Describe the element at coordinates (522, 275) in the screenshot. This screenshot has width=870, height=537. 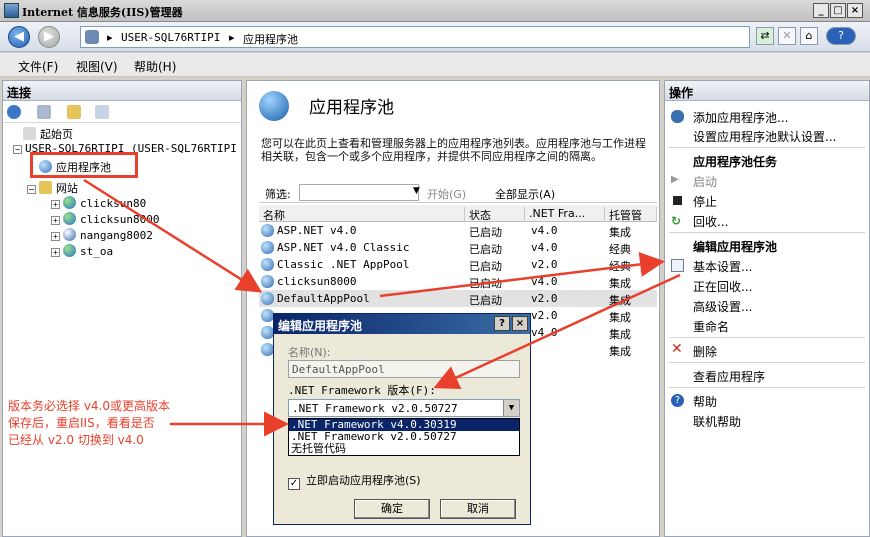
I see `arrow-to-basic-settings` at that location.